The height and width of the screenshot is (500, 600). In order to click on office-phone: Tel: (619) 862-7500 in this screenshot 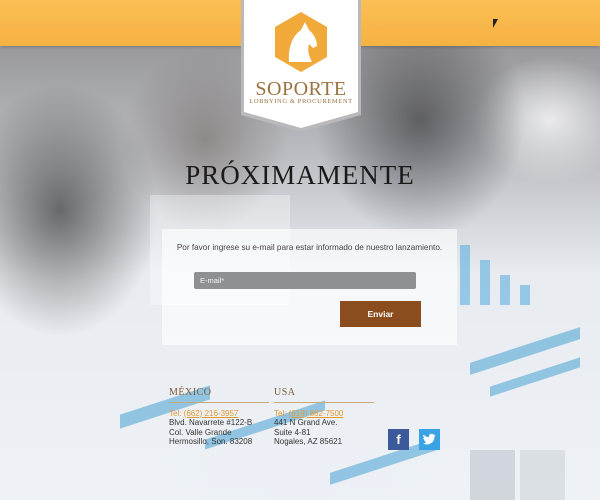, I will do `click(324, 414)`.